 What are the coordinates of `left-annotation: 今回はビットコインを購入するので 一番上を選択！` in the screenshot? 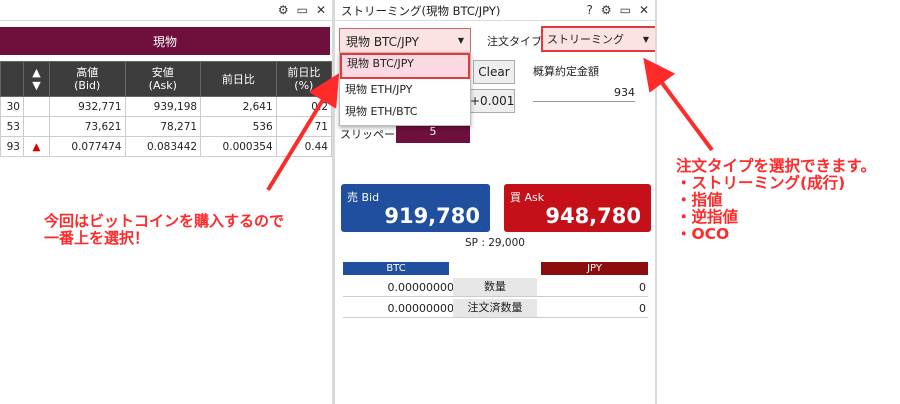 It's located at (164, 229).